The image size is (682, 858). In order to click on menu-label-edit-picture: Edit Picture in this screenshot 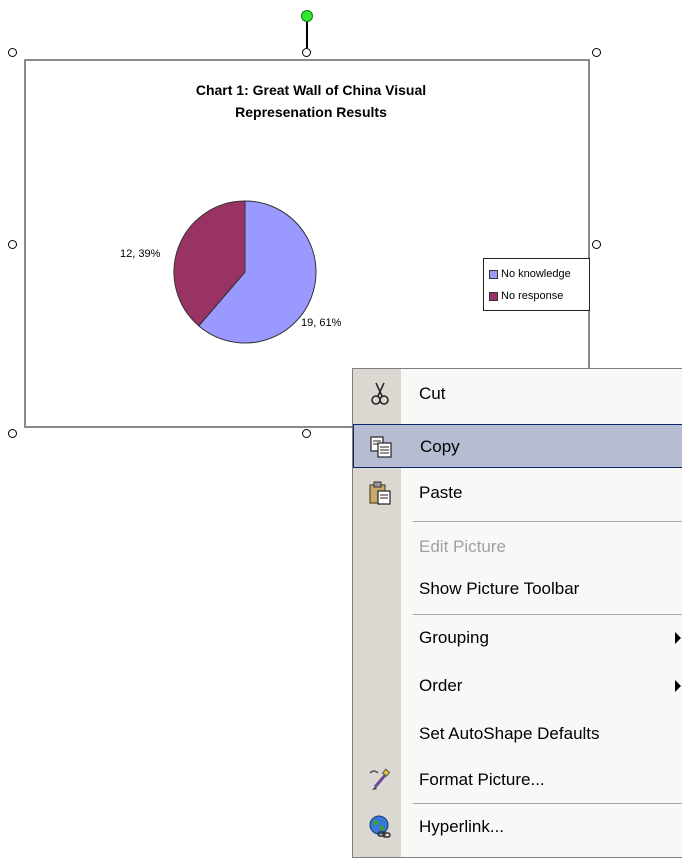, I will do `click(462, 546)`.